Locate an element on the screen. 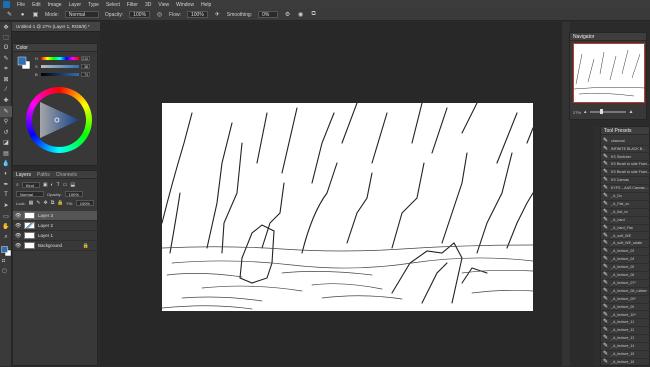 The width and height of the screenshot is (650, 367). layer-name: Layer 2 is located at coordinates (45, 225).